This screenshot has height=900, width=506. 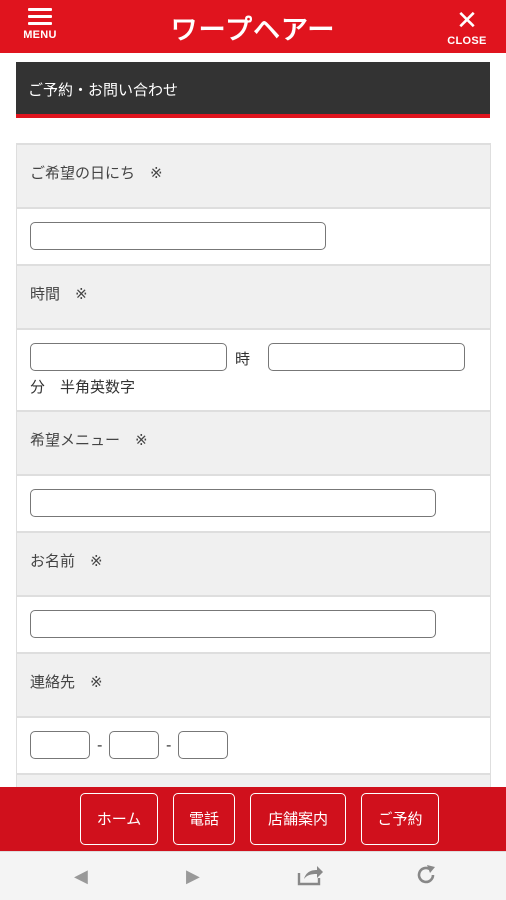 What do you see at coordinates (253, 444) in the screenshot?
I see `menu-choice-label: 希望メニュー ※` at bounding box center [253, 444].